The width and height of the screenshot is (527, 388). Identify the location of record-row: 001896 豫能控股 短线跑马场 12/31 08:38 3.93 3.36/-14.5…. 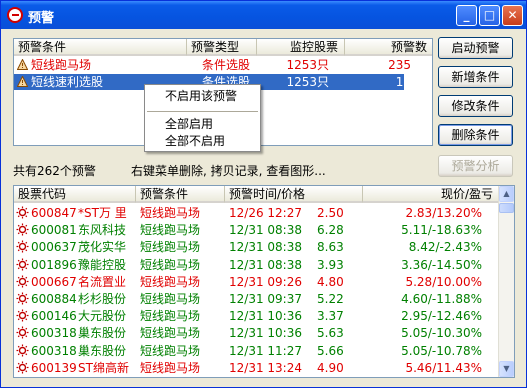
(257, 265).